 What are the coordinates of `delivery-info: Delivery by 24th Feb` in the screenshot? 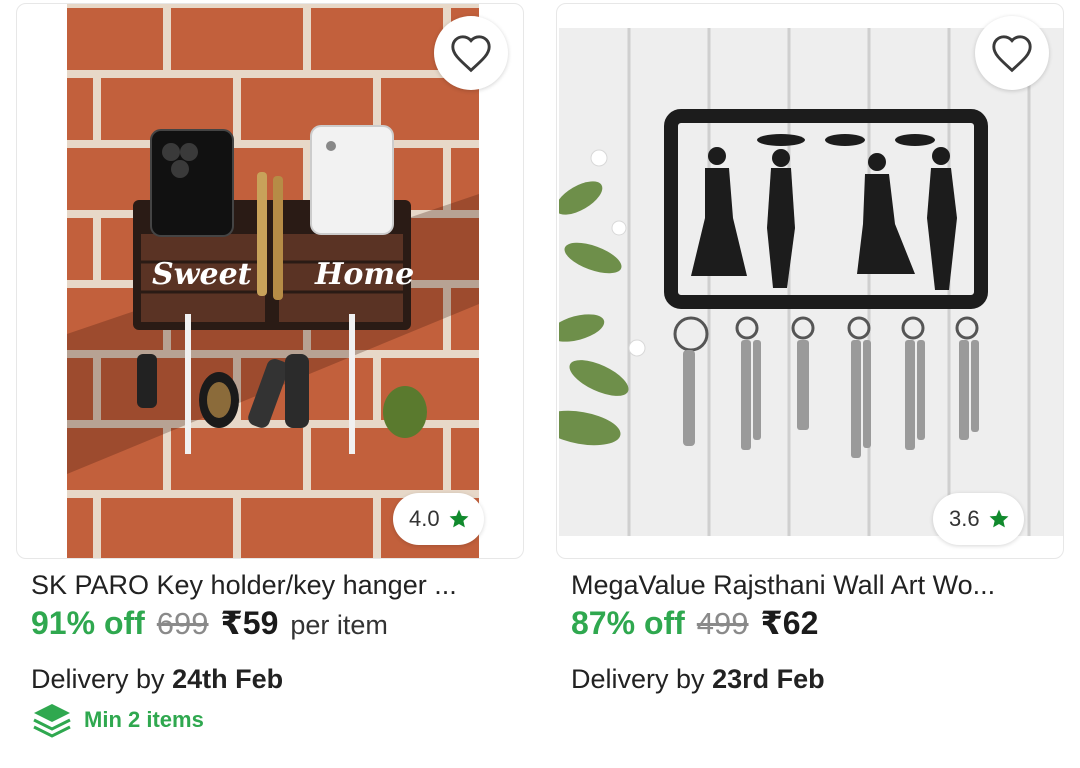 It's located at (157, 679).